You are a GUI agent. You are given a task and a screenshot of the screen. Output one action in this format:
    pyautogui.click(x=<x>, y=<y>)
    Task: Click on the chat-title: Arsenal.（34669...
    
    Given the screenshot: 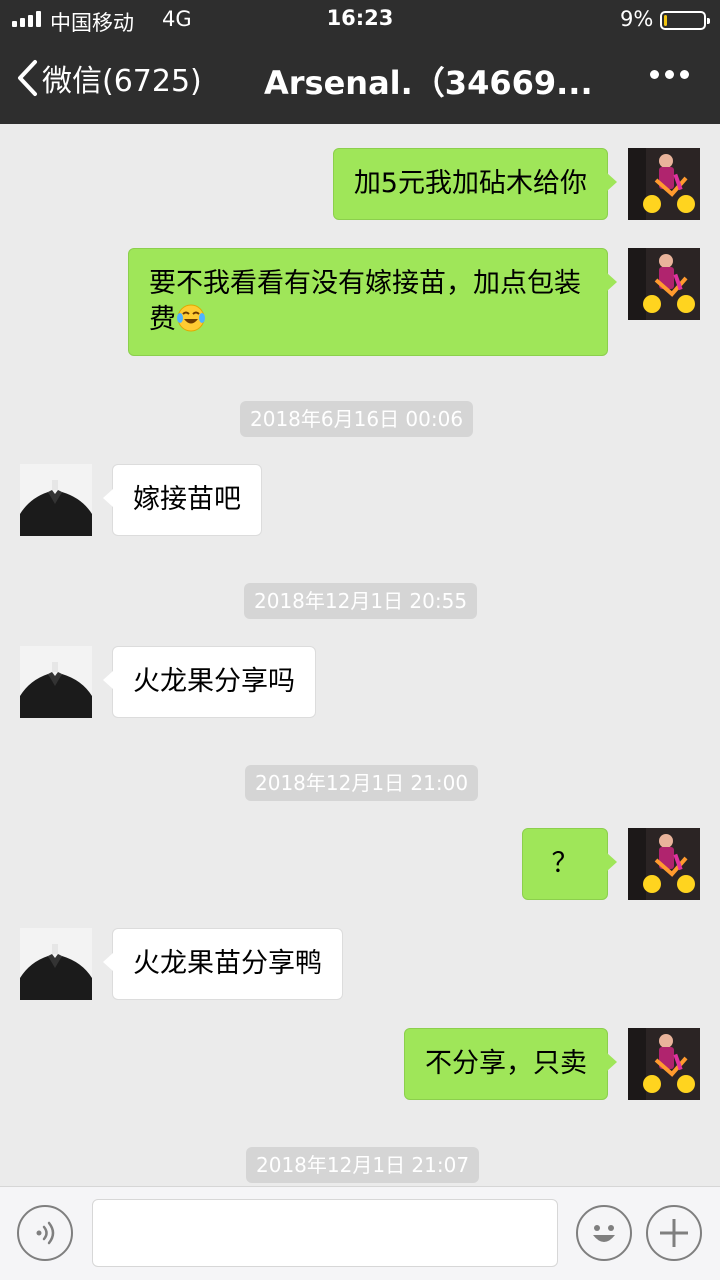 What is the action you would take?
    pyautogui.click(x=428, y=83)
    